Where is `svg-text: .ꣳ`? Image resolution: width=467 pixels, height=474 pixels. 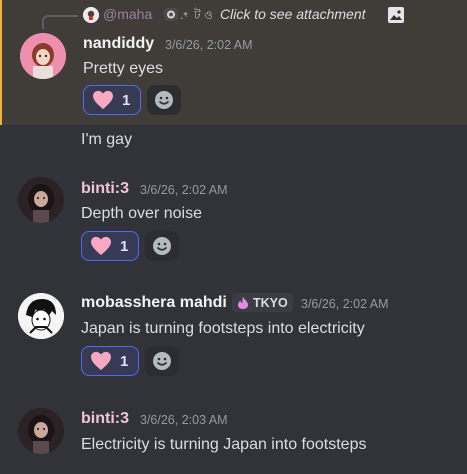
svg-text: .ꣳ is located at coordinates (184, 15).